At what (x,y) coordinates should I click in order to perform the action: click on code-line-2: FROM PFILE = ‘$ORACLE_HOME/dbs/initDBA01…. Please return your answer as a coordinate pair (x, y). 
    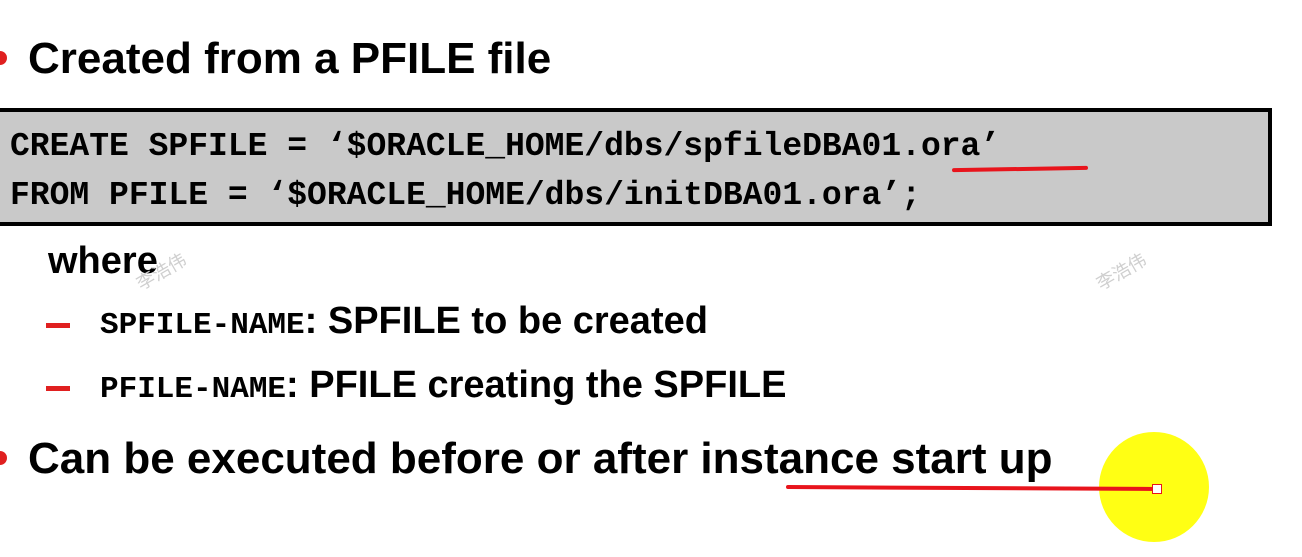
    Looking at the image, I should click on (465, 195).